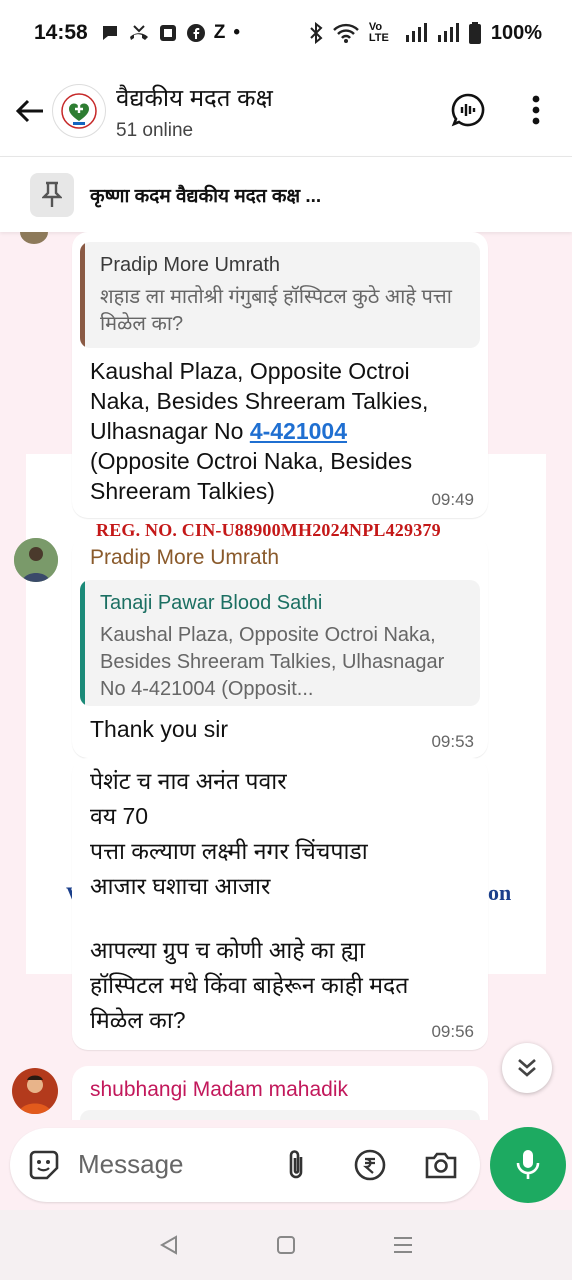 The width and height of the screenshot is (572, 1280). What do you see at coordinates (188, 781) in the screenshot?
I see `message-line: पेशंट च नाव अनंत पवार` at bounding box center [188, 781].